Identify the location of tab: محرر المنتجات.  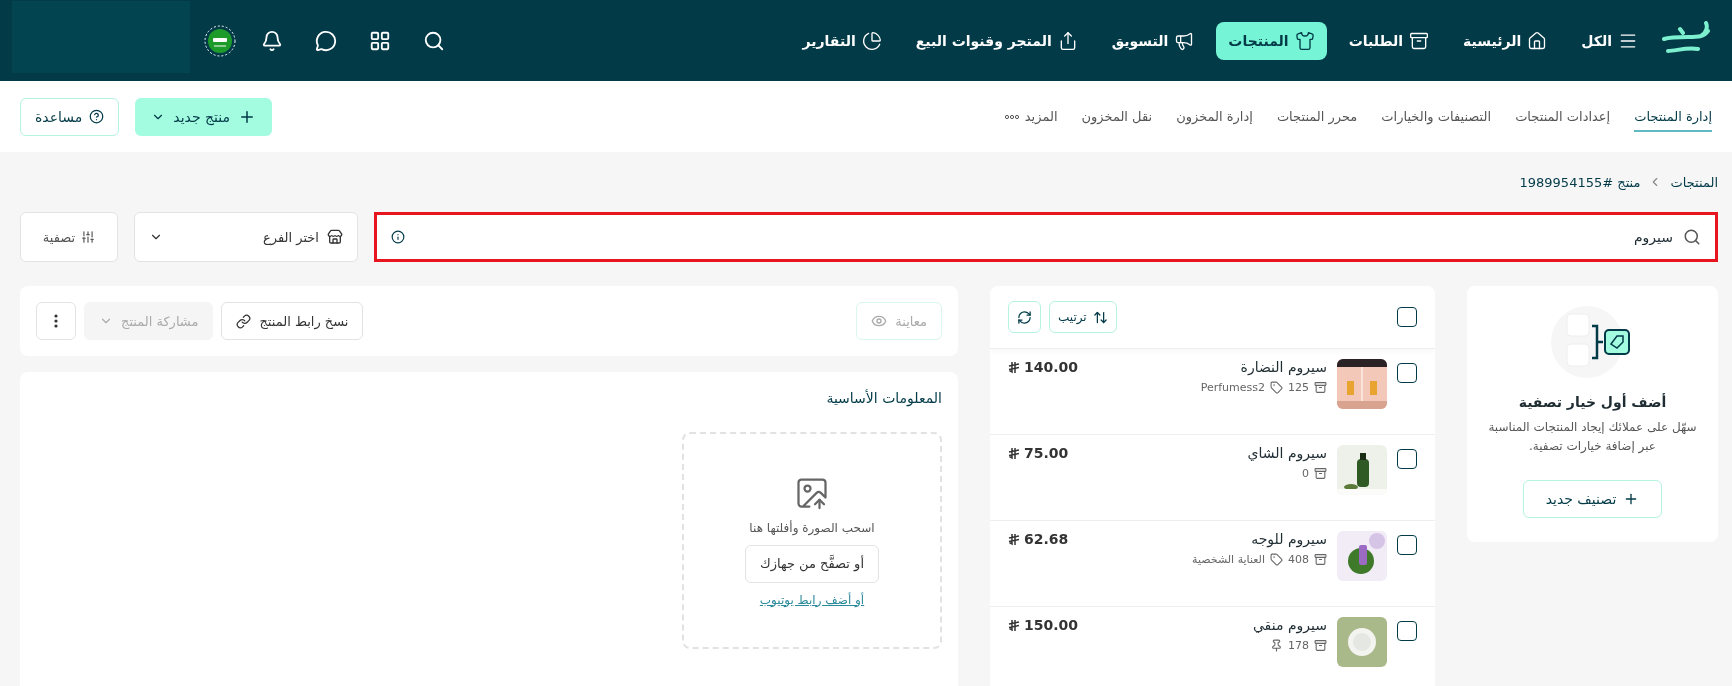
(1317, 116).